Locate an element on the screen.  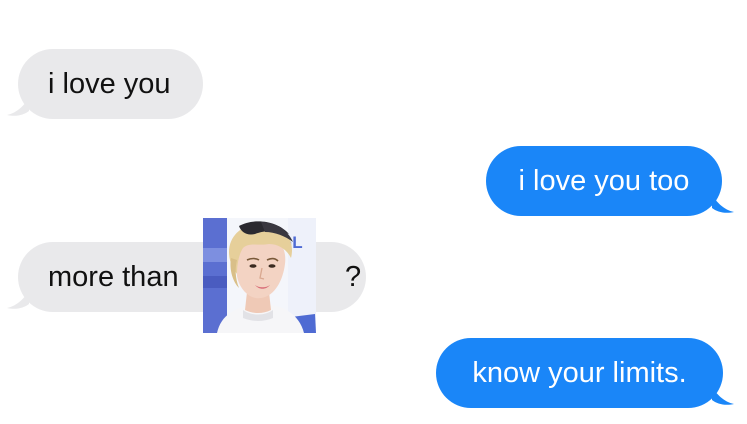
sent-message-bubble: know your limits. is located at coordinates (579, 373).